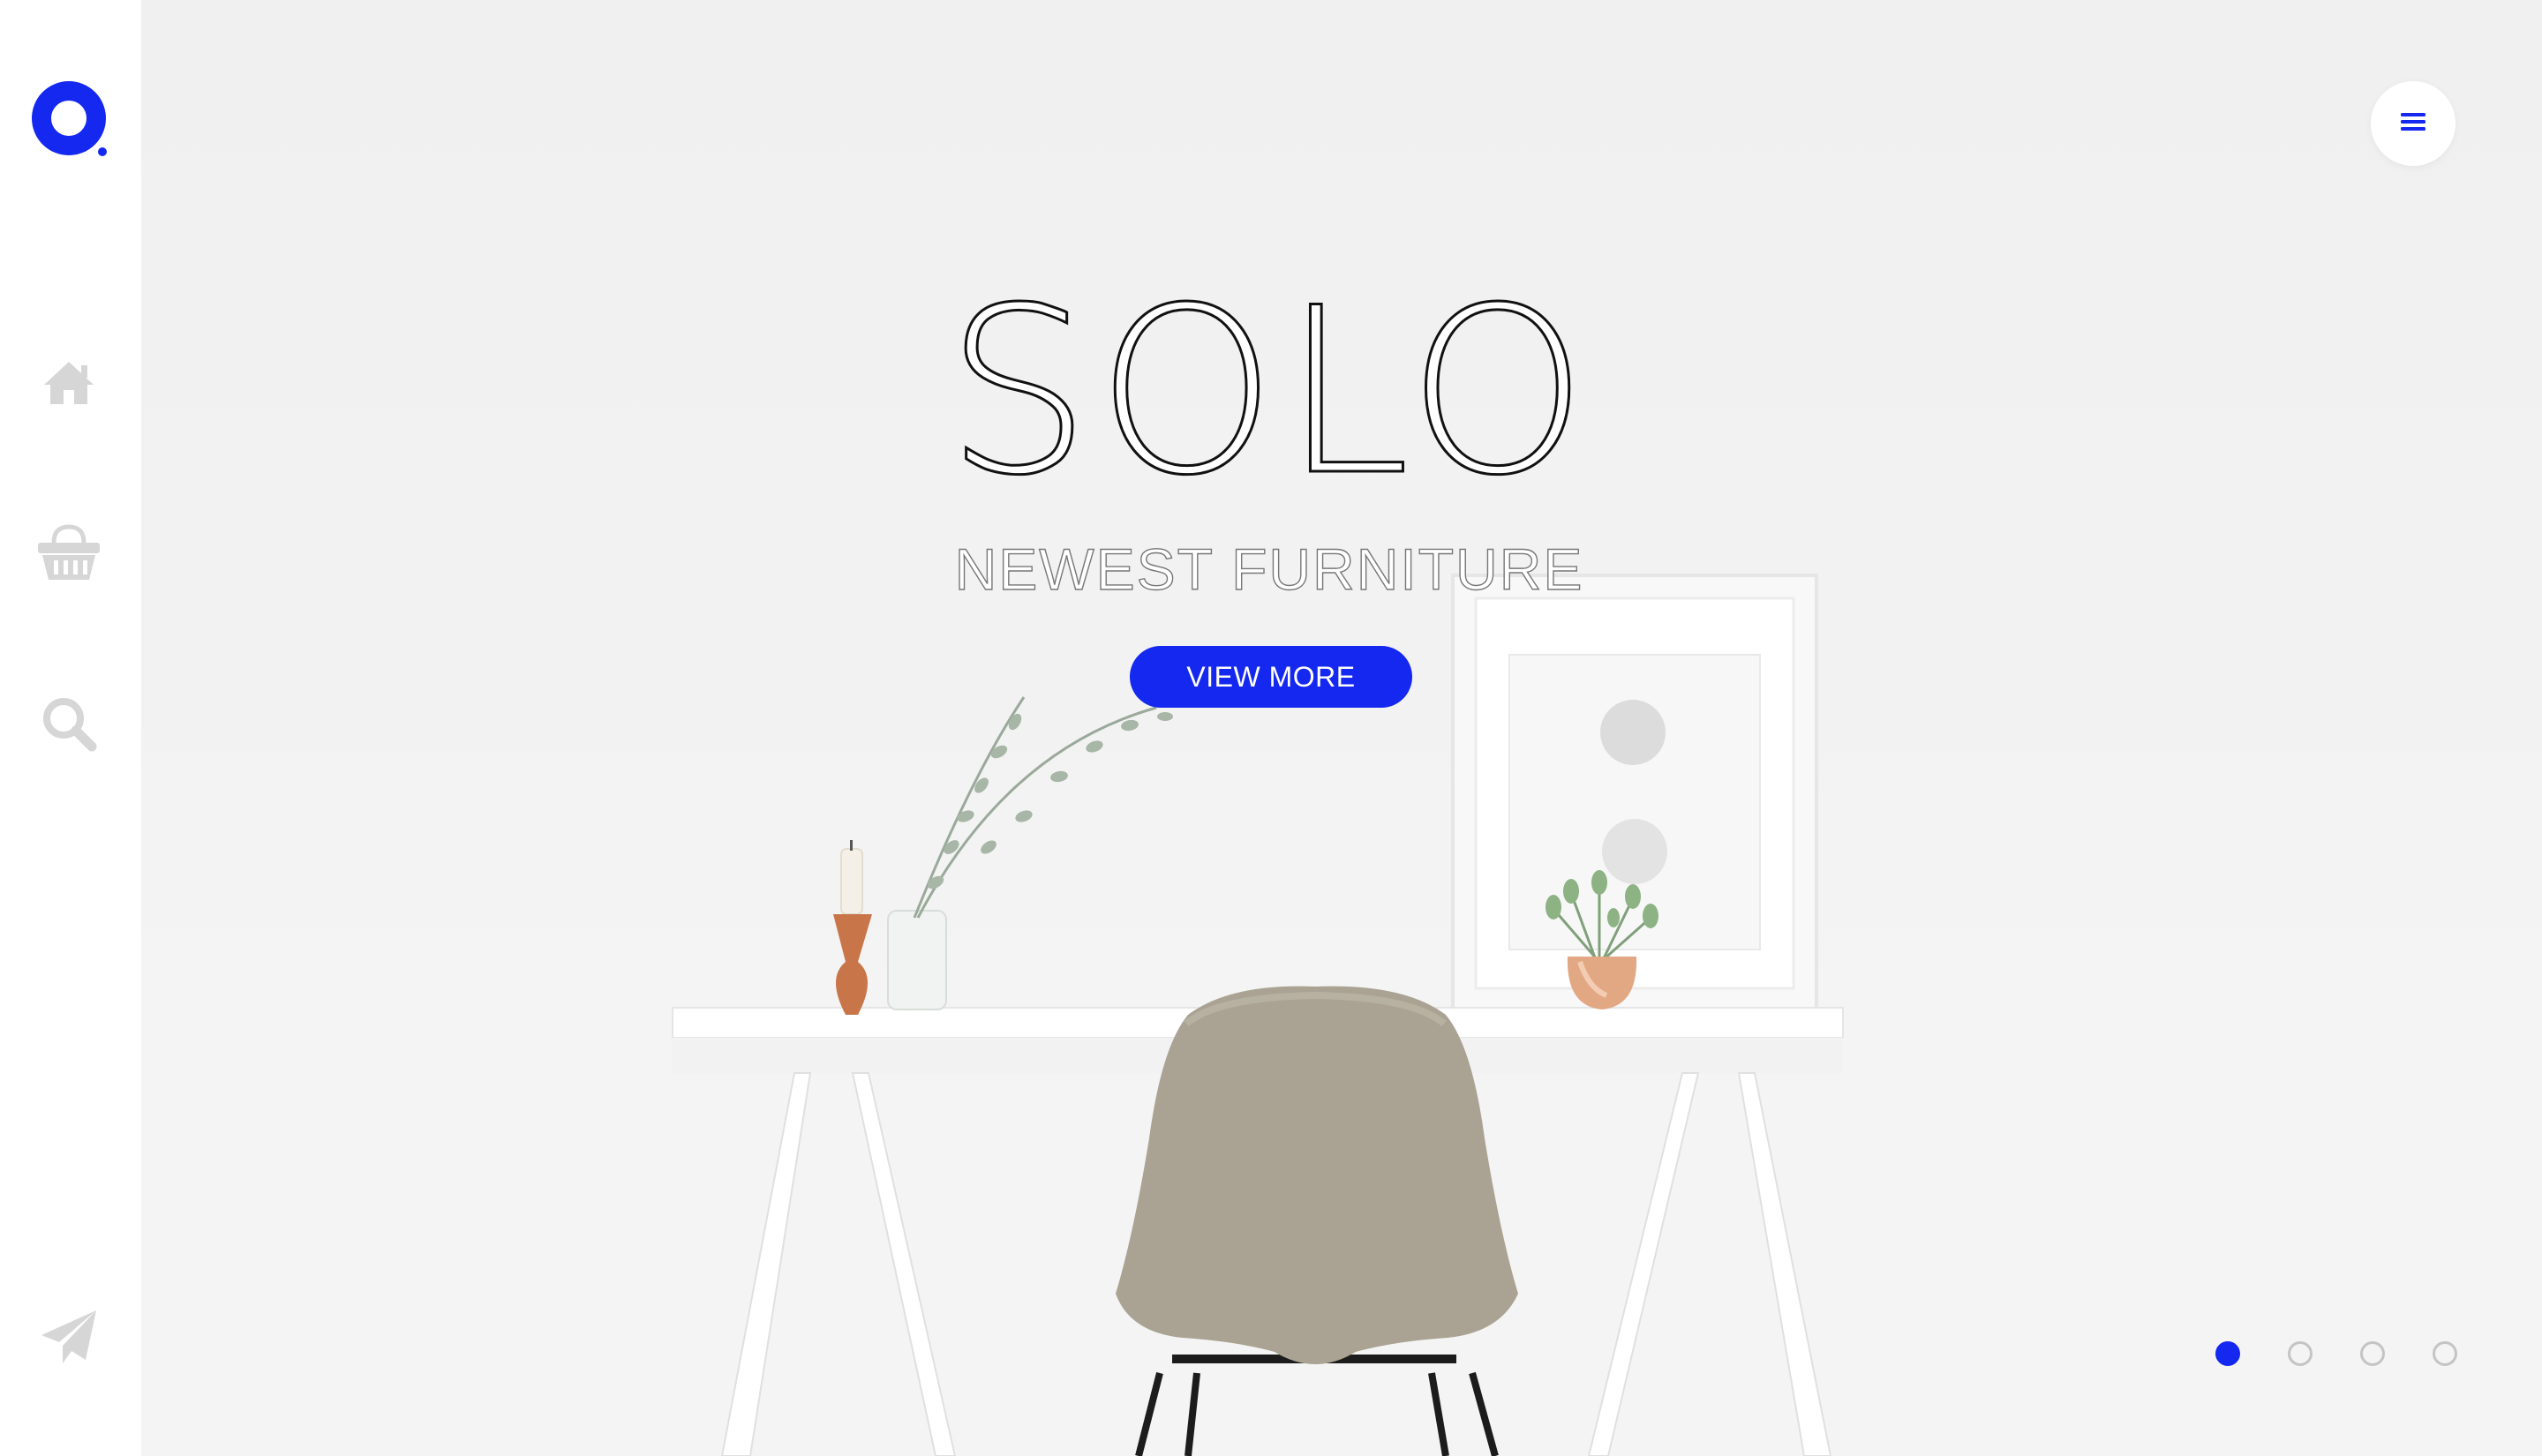  I want to click on hero-subtitle: NEWEST FURNITURE, so click(1269, 569).